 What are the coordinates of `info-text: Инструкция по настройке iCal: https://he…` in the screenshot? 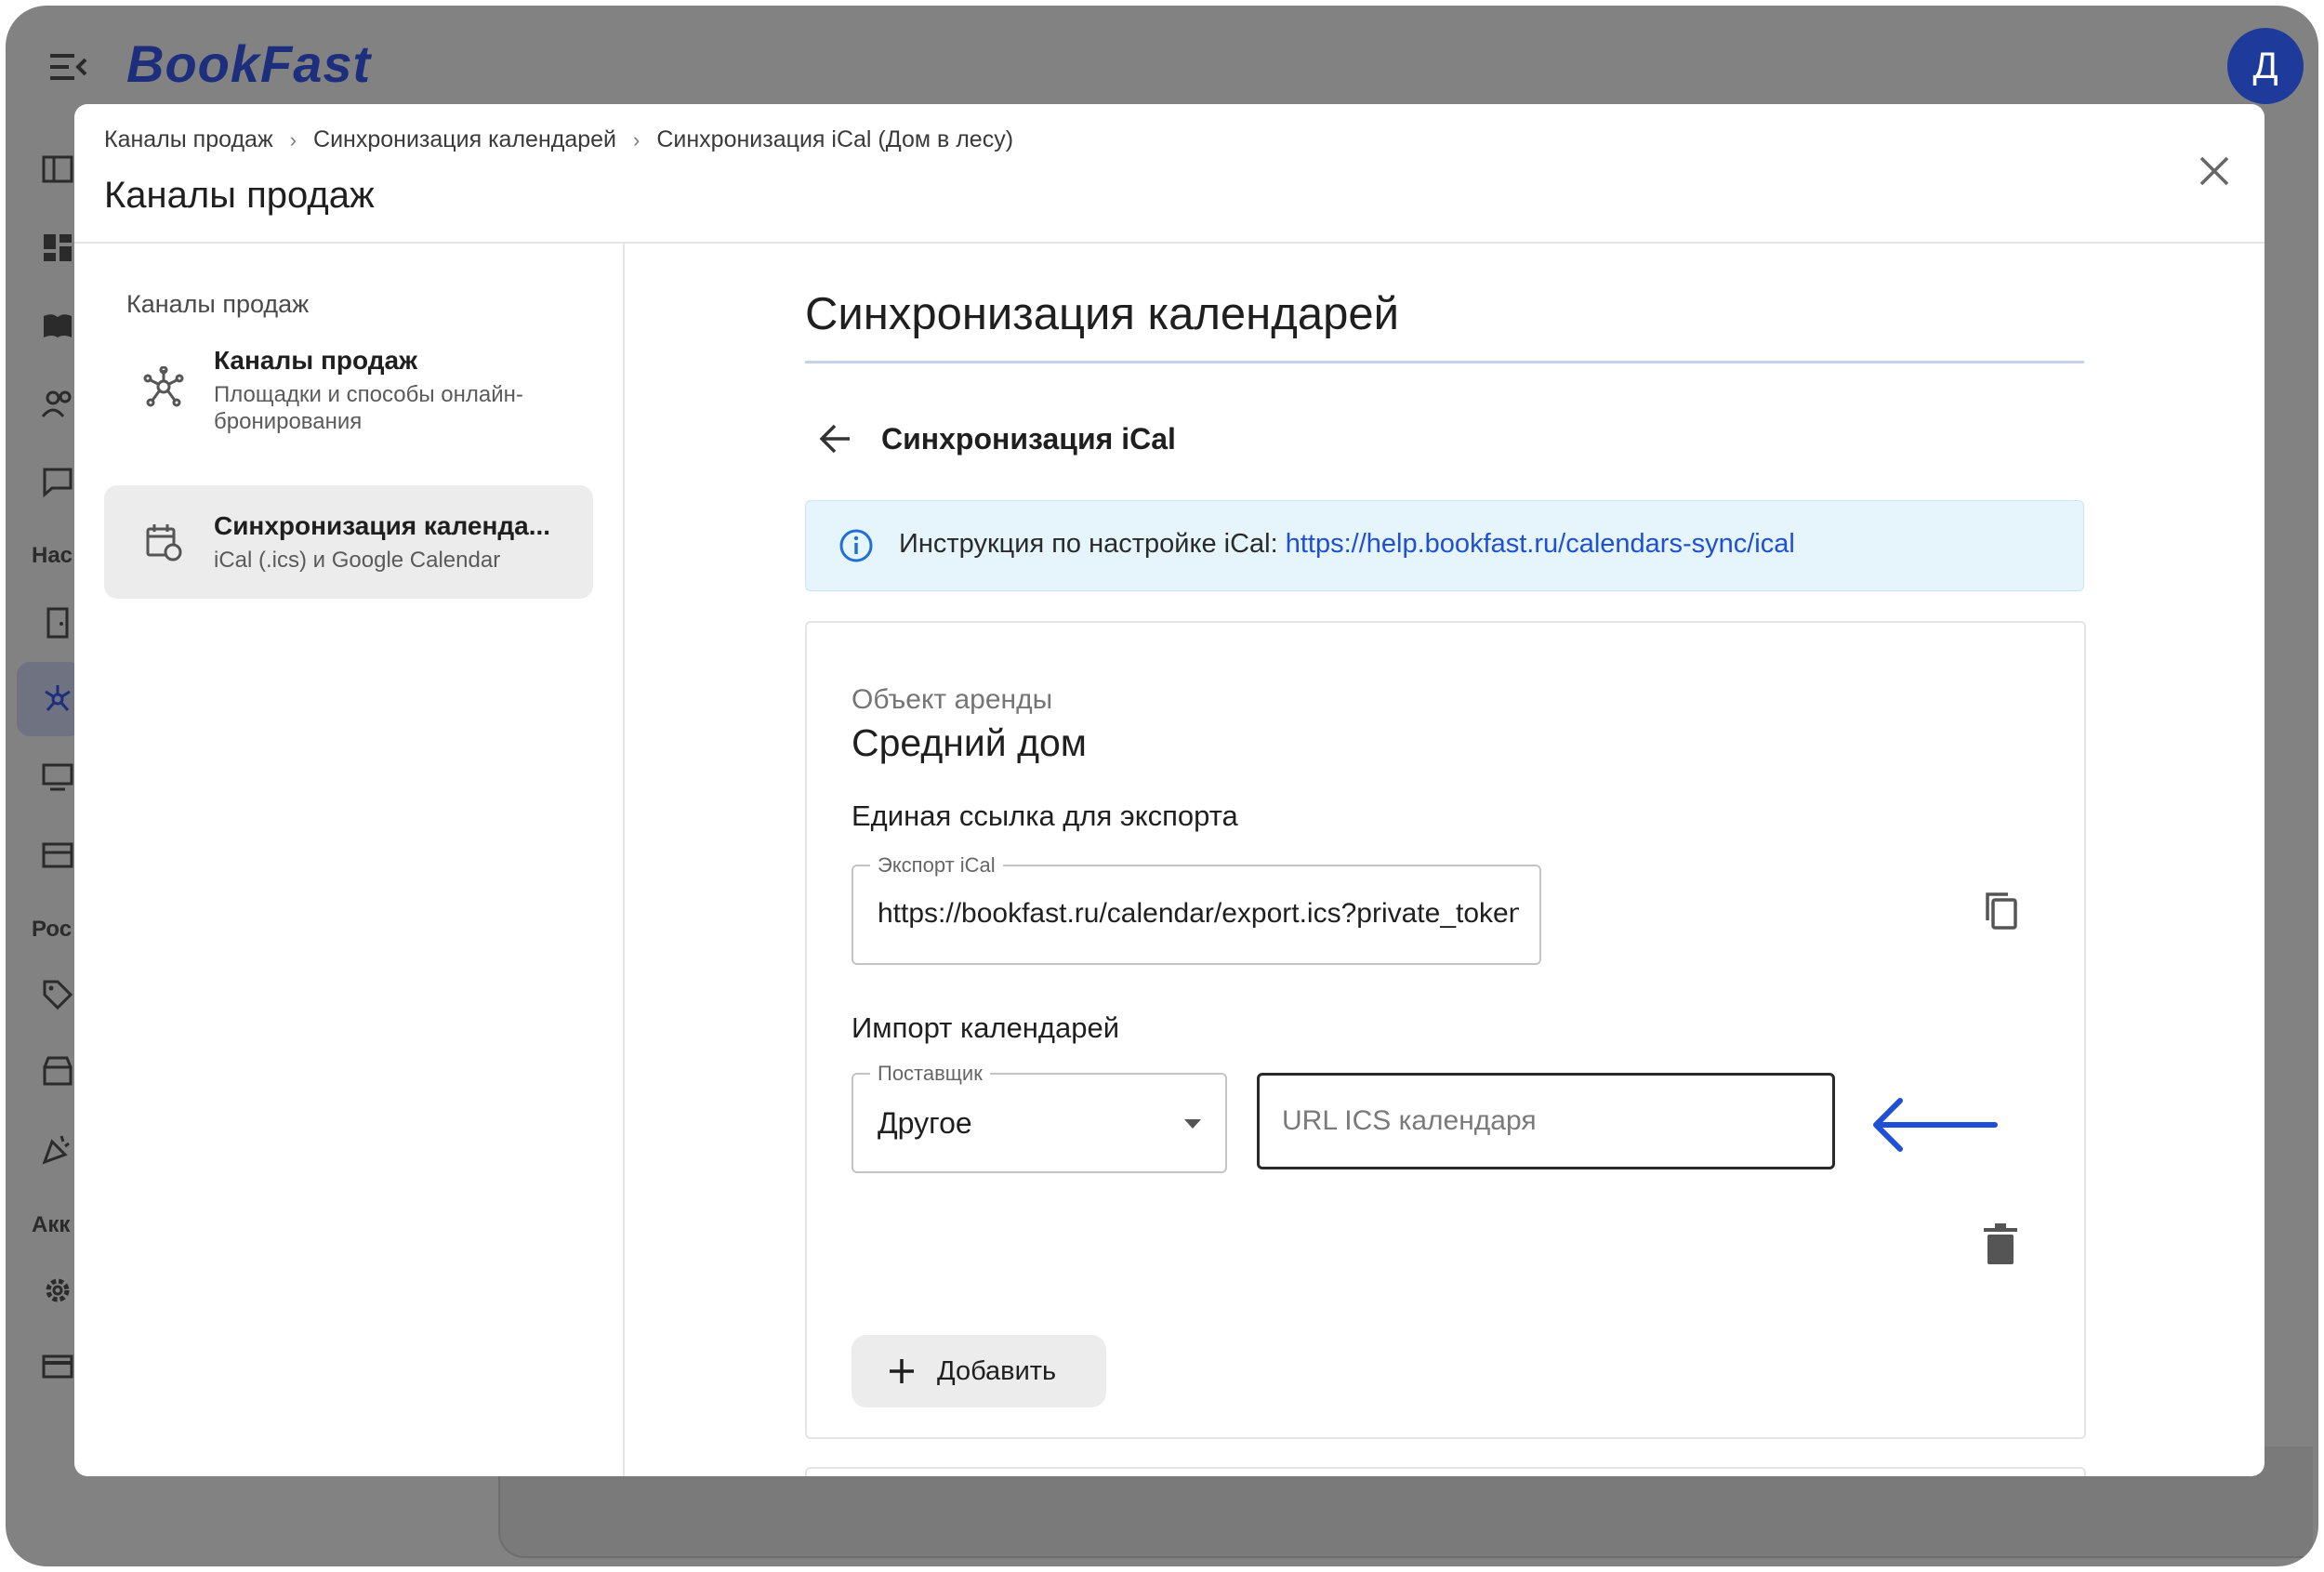 It's located at (1347, 544).